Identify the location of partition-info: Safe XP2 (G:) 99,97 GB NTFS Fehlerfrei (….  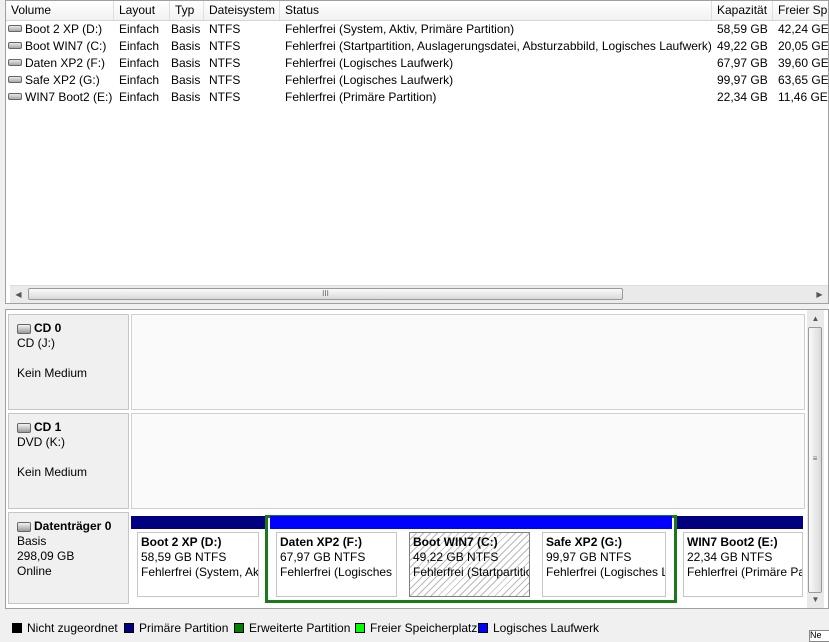
(604, 564).